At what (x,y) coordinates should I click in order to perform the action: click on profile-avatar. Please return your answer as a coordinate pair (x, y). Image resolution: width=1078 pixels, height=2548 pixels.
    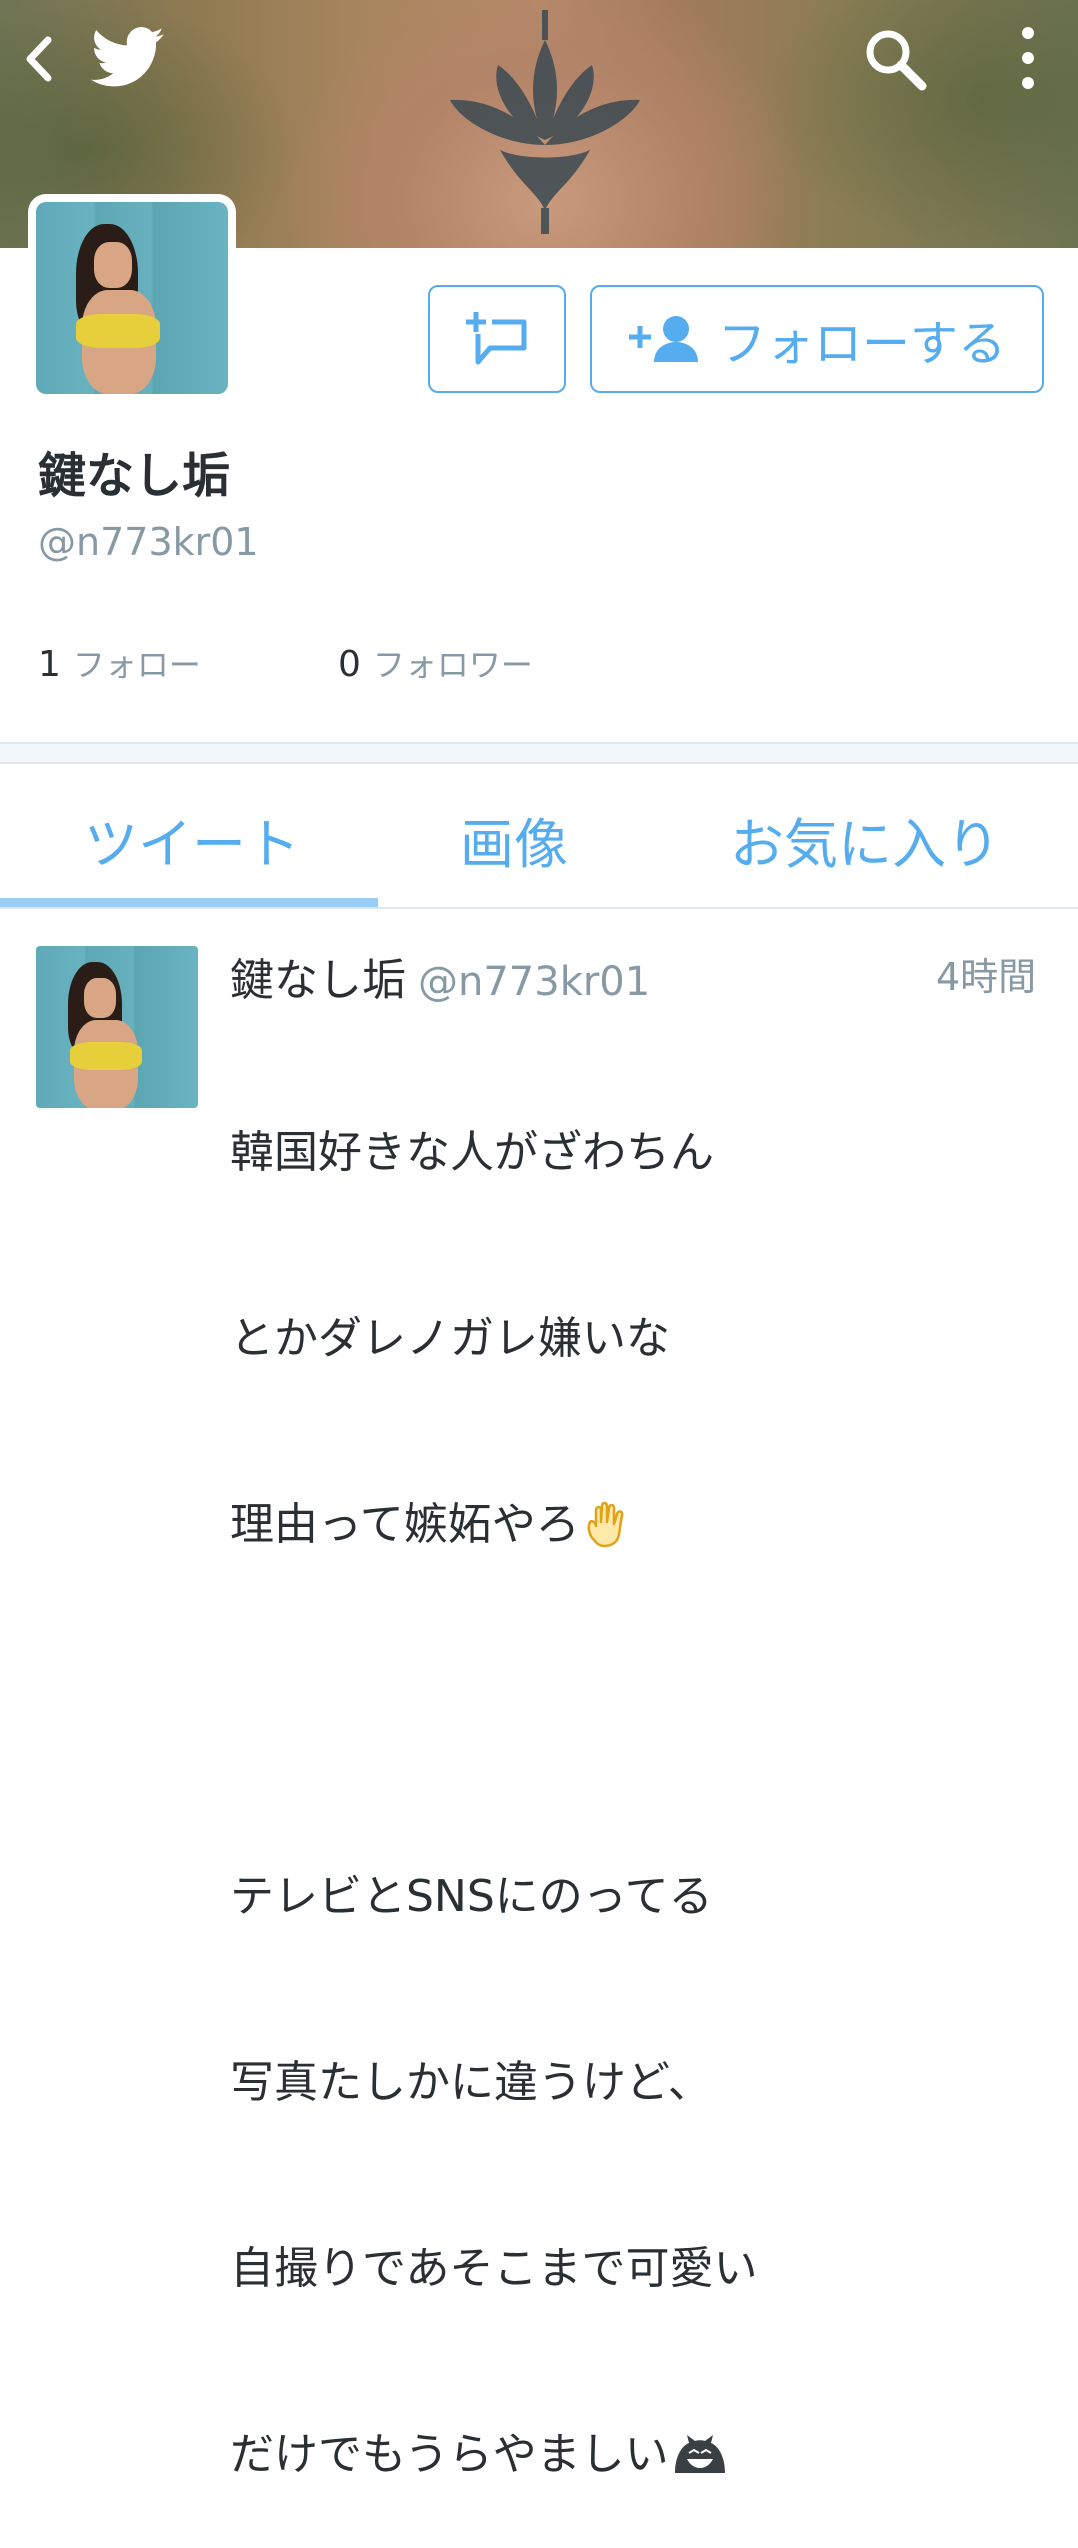
    Looking at the image, I should click on (132, 298).